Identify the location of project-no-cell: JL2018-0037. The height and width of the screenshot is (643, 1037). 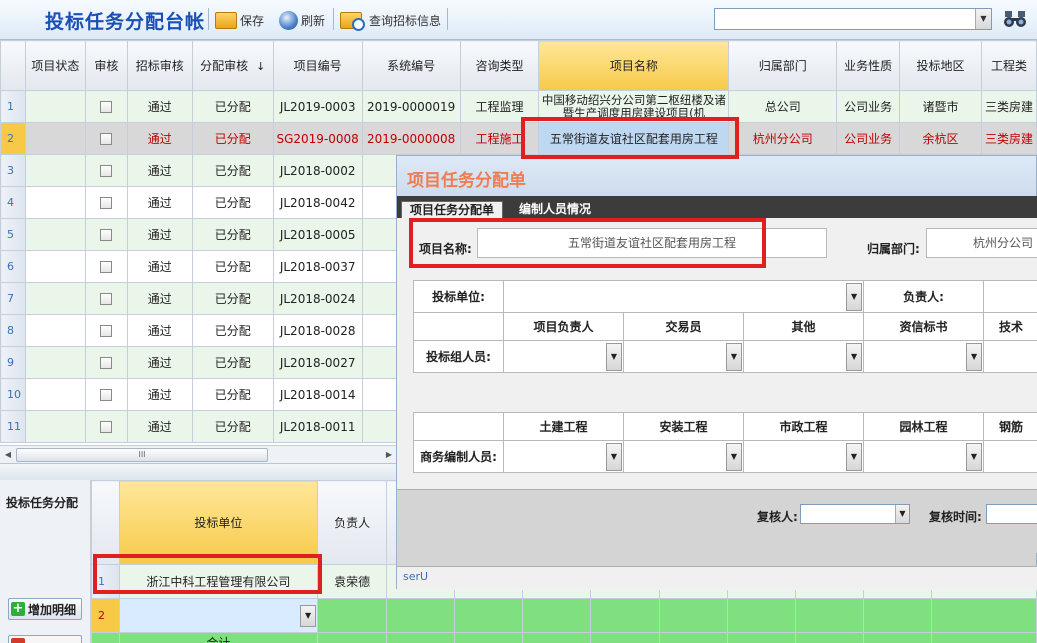
(317, 266).